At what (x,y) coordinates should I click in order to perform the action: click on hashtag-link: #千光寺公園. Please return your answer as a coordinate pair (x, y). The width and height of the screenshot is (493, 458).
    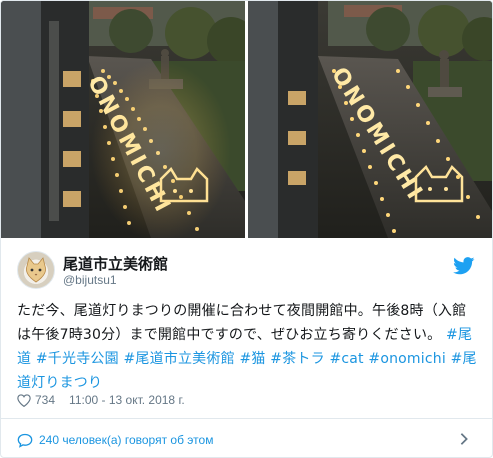
    Looking at the image, I should click on (77, 359).